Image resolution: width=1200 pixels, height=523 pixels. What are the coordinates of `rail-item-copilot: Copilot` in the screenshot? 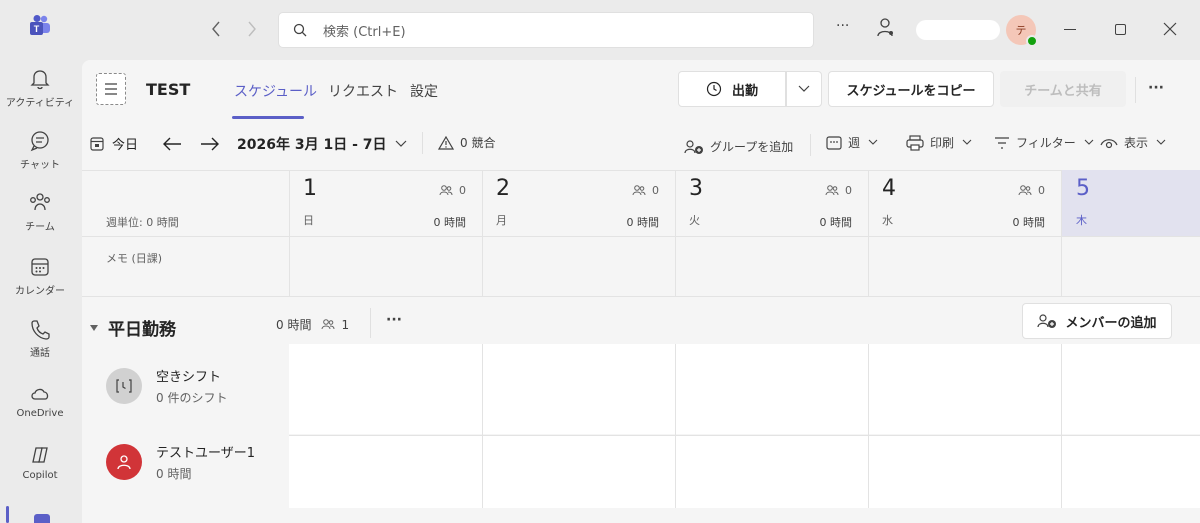 It's located at (40, 462).